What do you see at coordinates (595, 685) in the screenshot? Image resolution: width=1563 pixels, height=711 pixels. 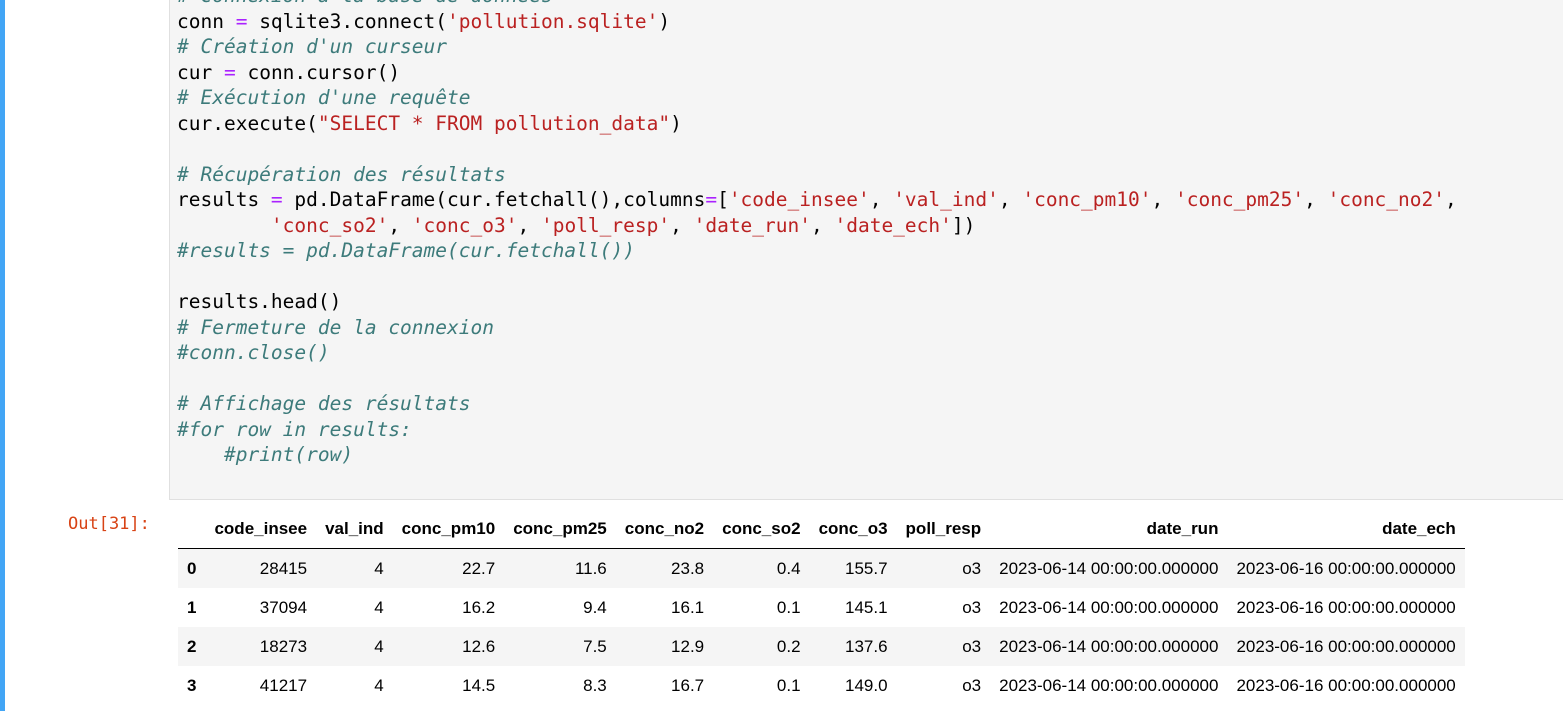 I see `table-cell: 8.3` at bounding box center [595, 685].